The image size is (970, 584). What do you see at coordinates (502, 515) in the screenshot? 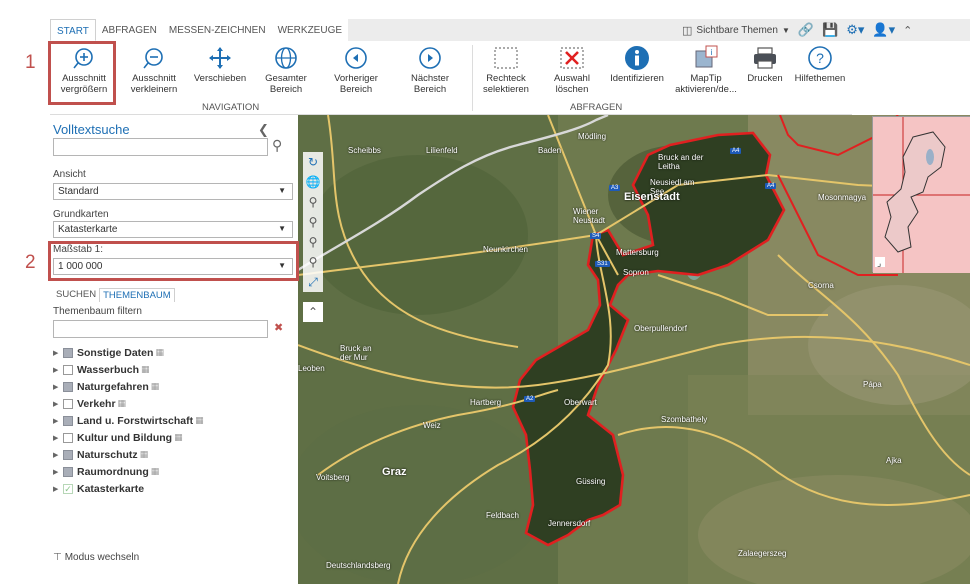
I see `place-label: Feldbach` at bounding box center [502, 515].